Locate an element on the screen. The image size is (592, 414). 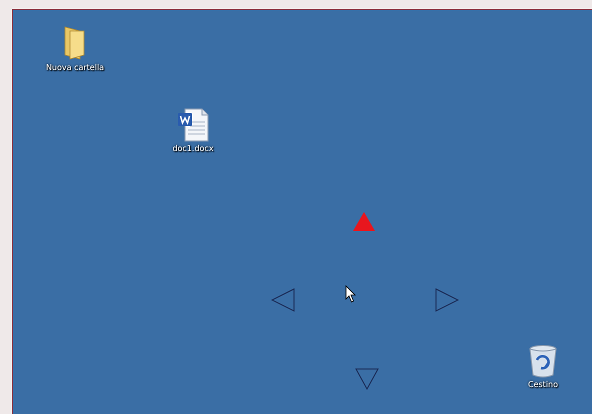
icon-label: Nuova cartella is located at coordinates (75, 68).